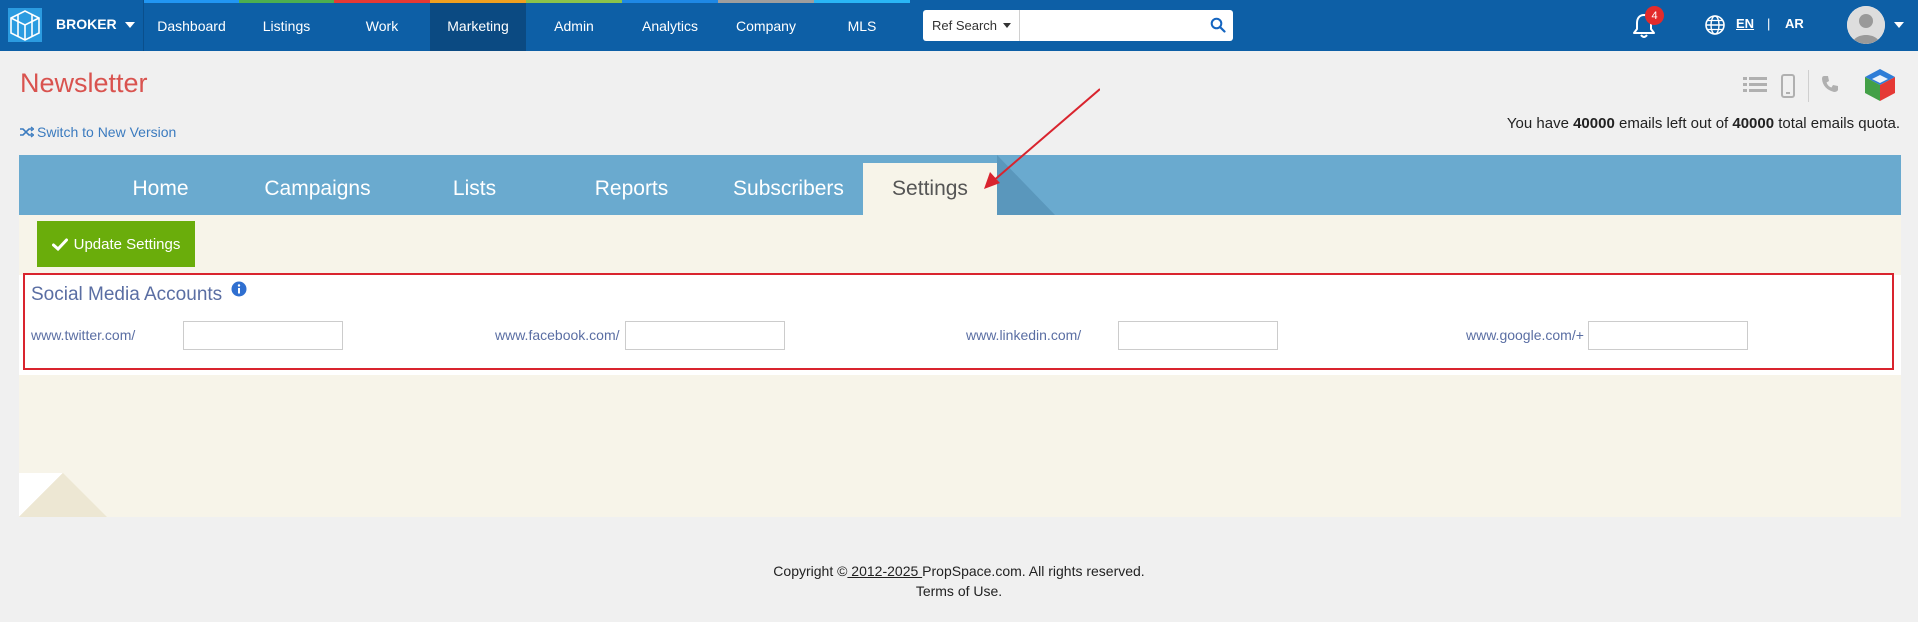 This screenshot has width=1918, height=622. Describe the element at coordinates (1788, 86) in the screenshot. I see `mobile-icon` at that location.